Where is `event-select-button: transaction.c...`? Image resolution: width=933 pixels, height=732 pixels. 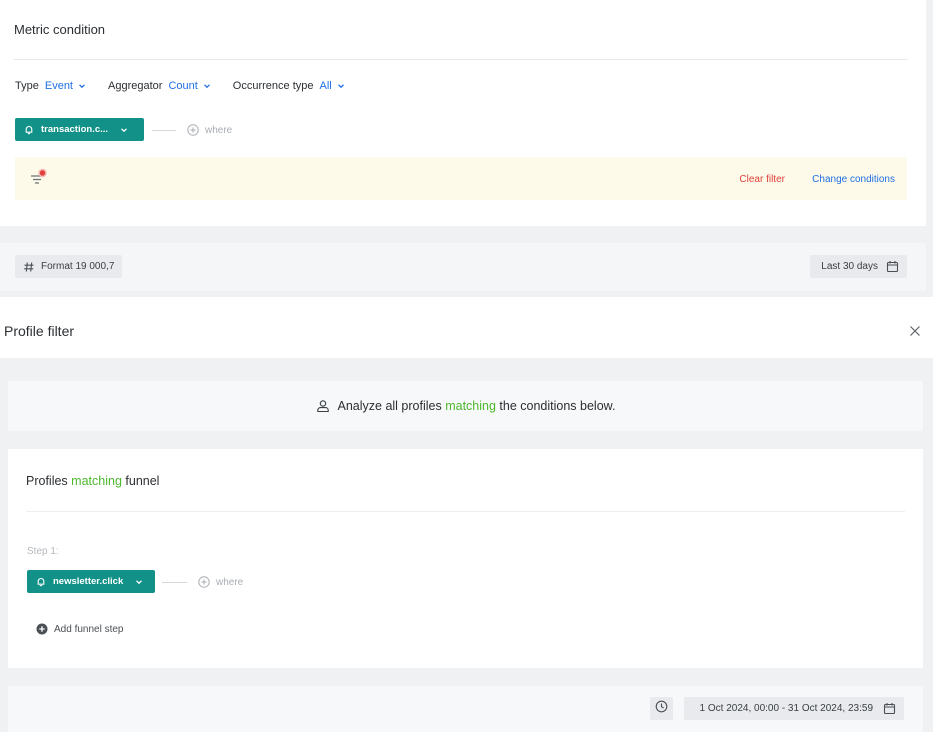 event-select-button: transaction.c... is located at coordinates (79, 129).